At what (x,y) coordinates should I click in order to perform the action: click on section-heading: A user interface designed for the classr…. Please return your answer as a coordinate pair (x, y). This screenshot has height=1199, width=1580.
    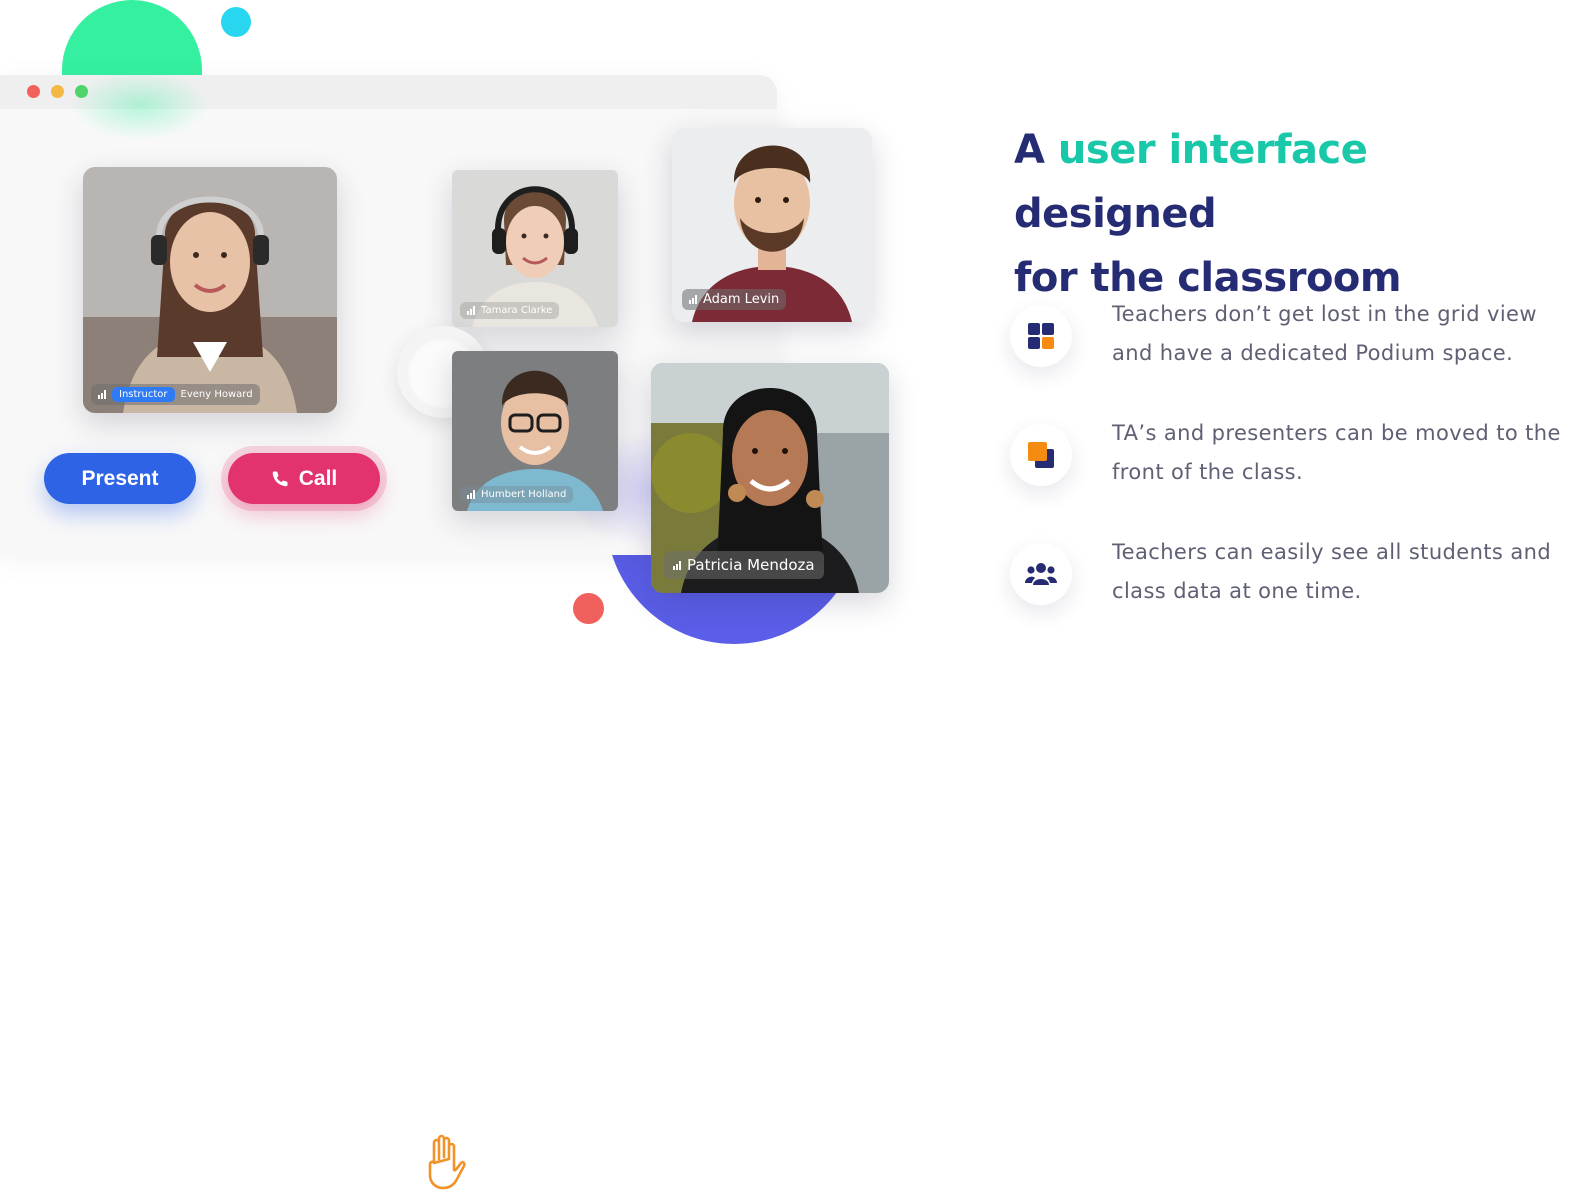
    Looking at the image, I should click on (1294, 214).